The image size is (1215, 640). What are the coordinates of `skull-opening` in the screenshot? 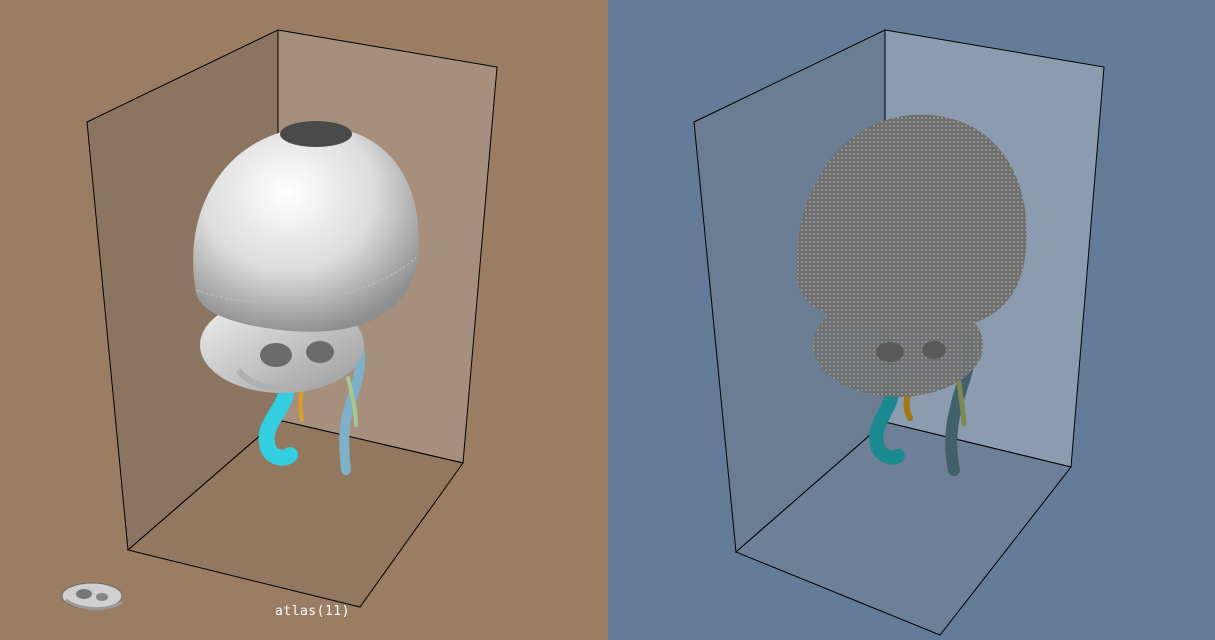 It's located at (316, 134).